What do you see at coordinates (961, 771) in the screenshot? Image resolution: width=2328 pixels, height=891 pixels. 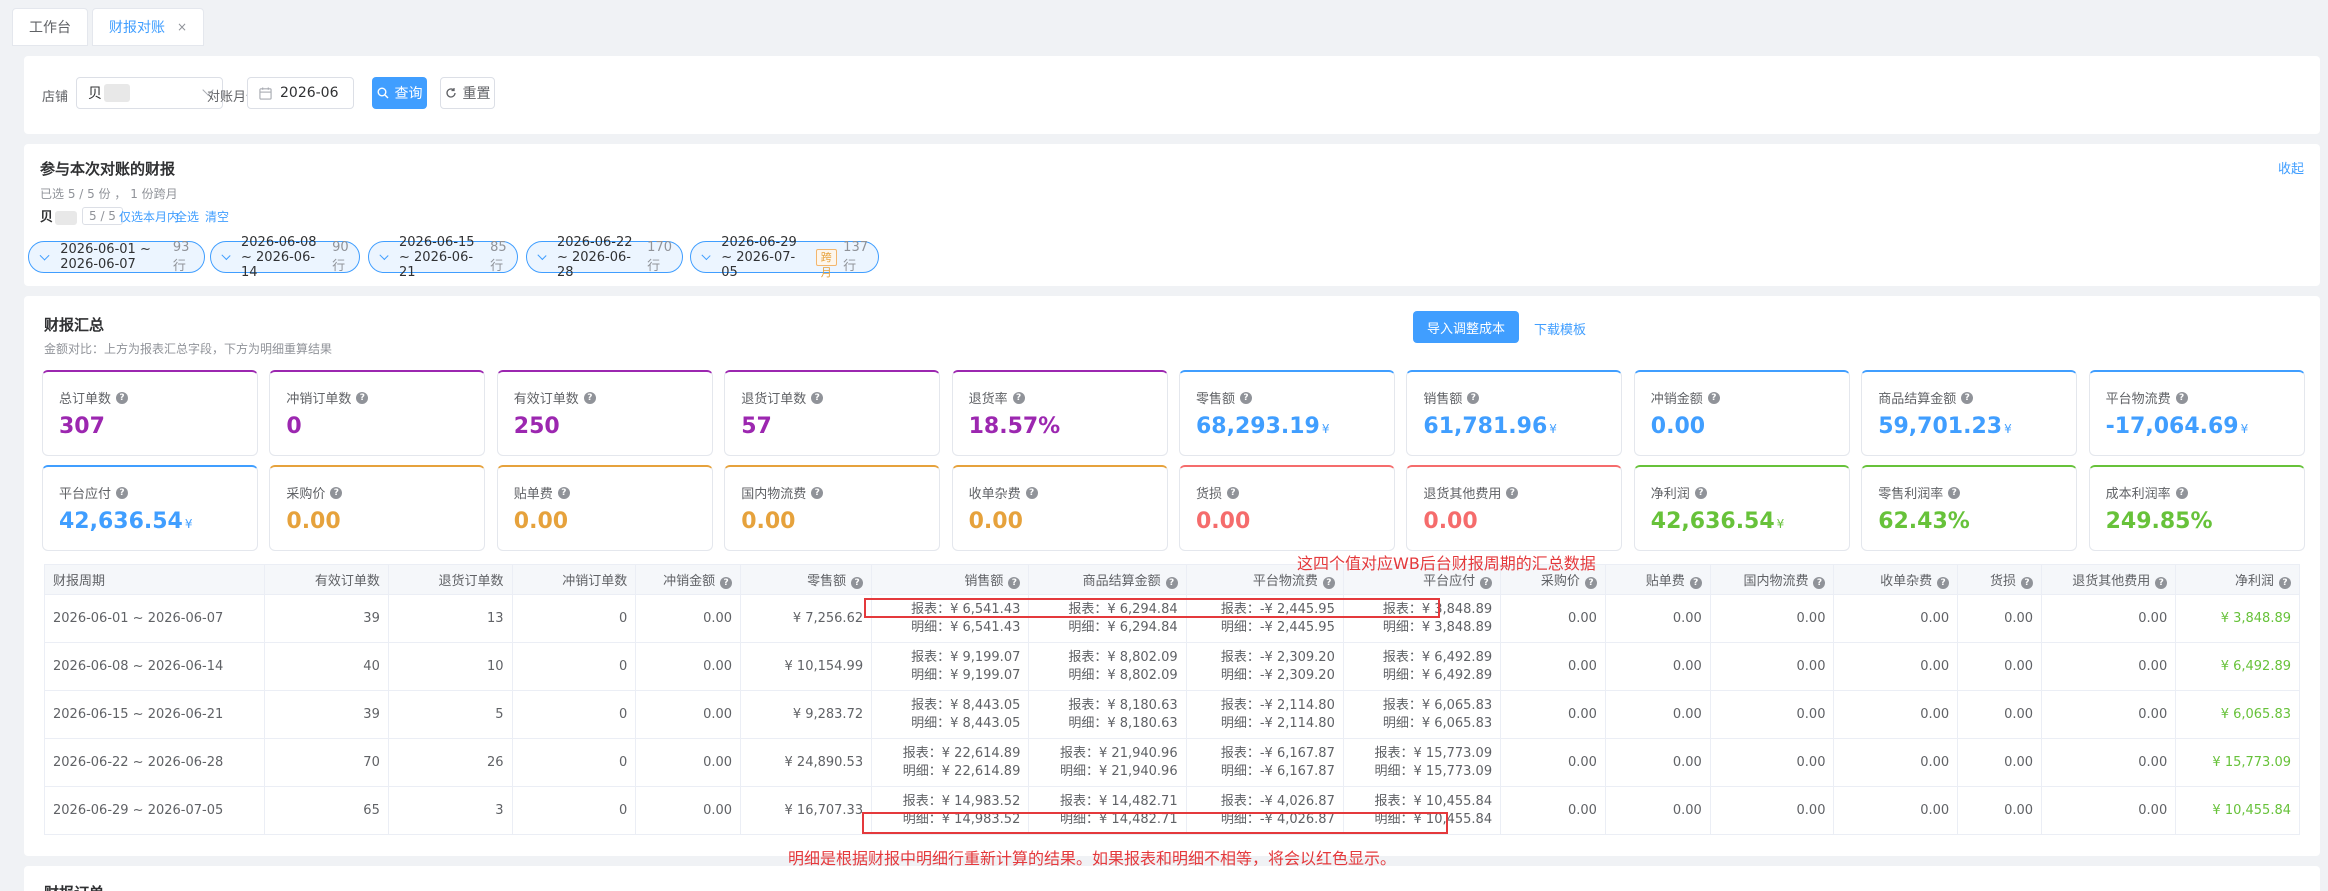 I see `detail-value: 明细：¥ 22,614.89` at bounding box center [961, 771].